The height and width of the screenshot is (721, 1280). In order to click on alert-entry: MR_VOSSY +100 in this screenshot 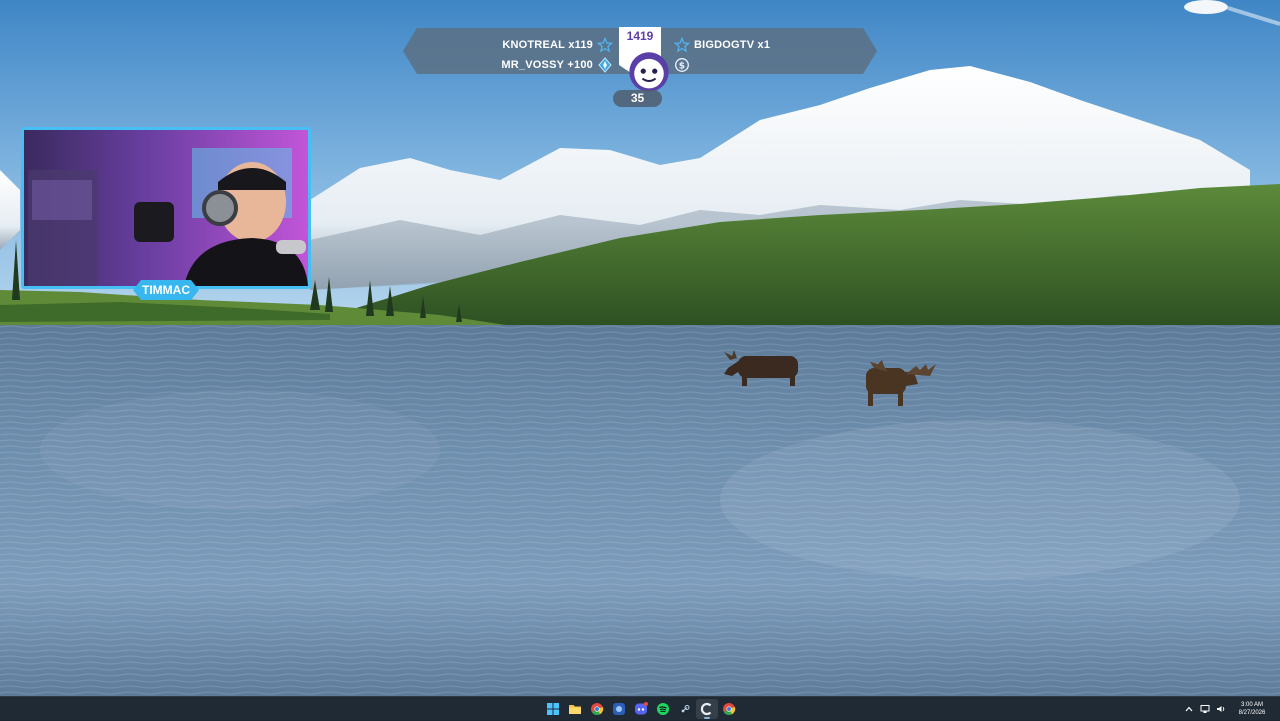, I will do `click(559, 65)`.